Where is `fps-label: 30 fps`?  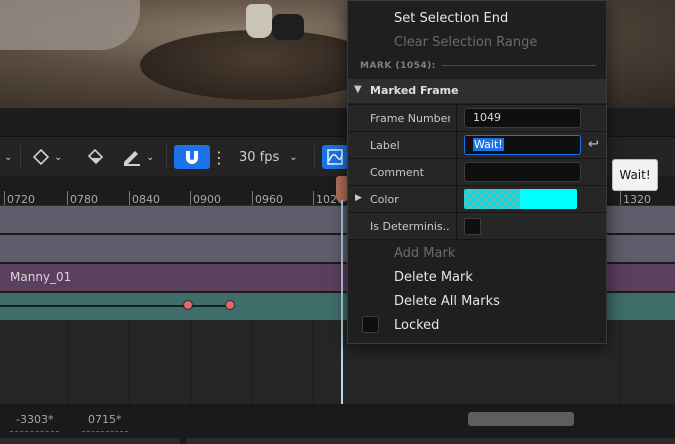 fps-label: 30 fps is located at coordinates (259, 157).